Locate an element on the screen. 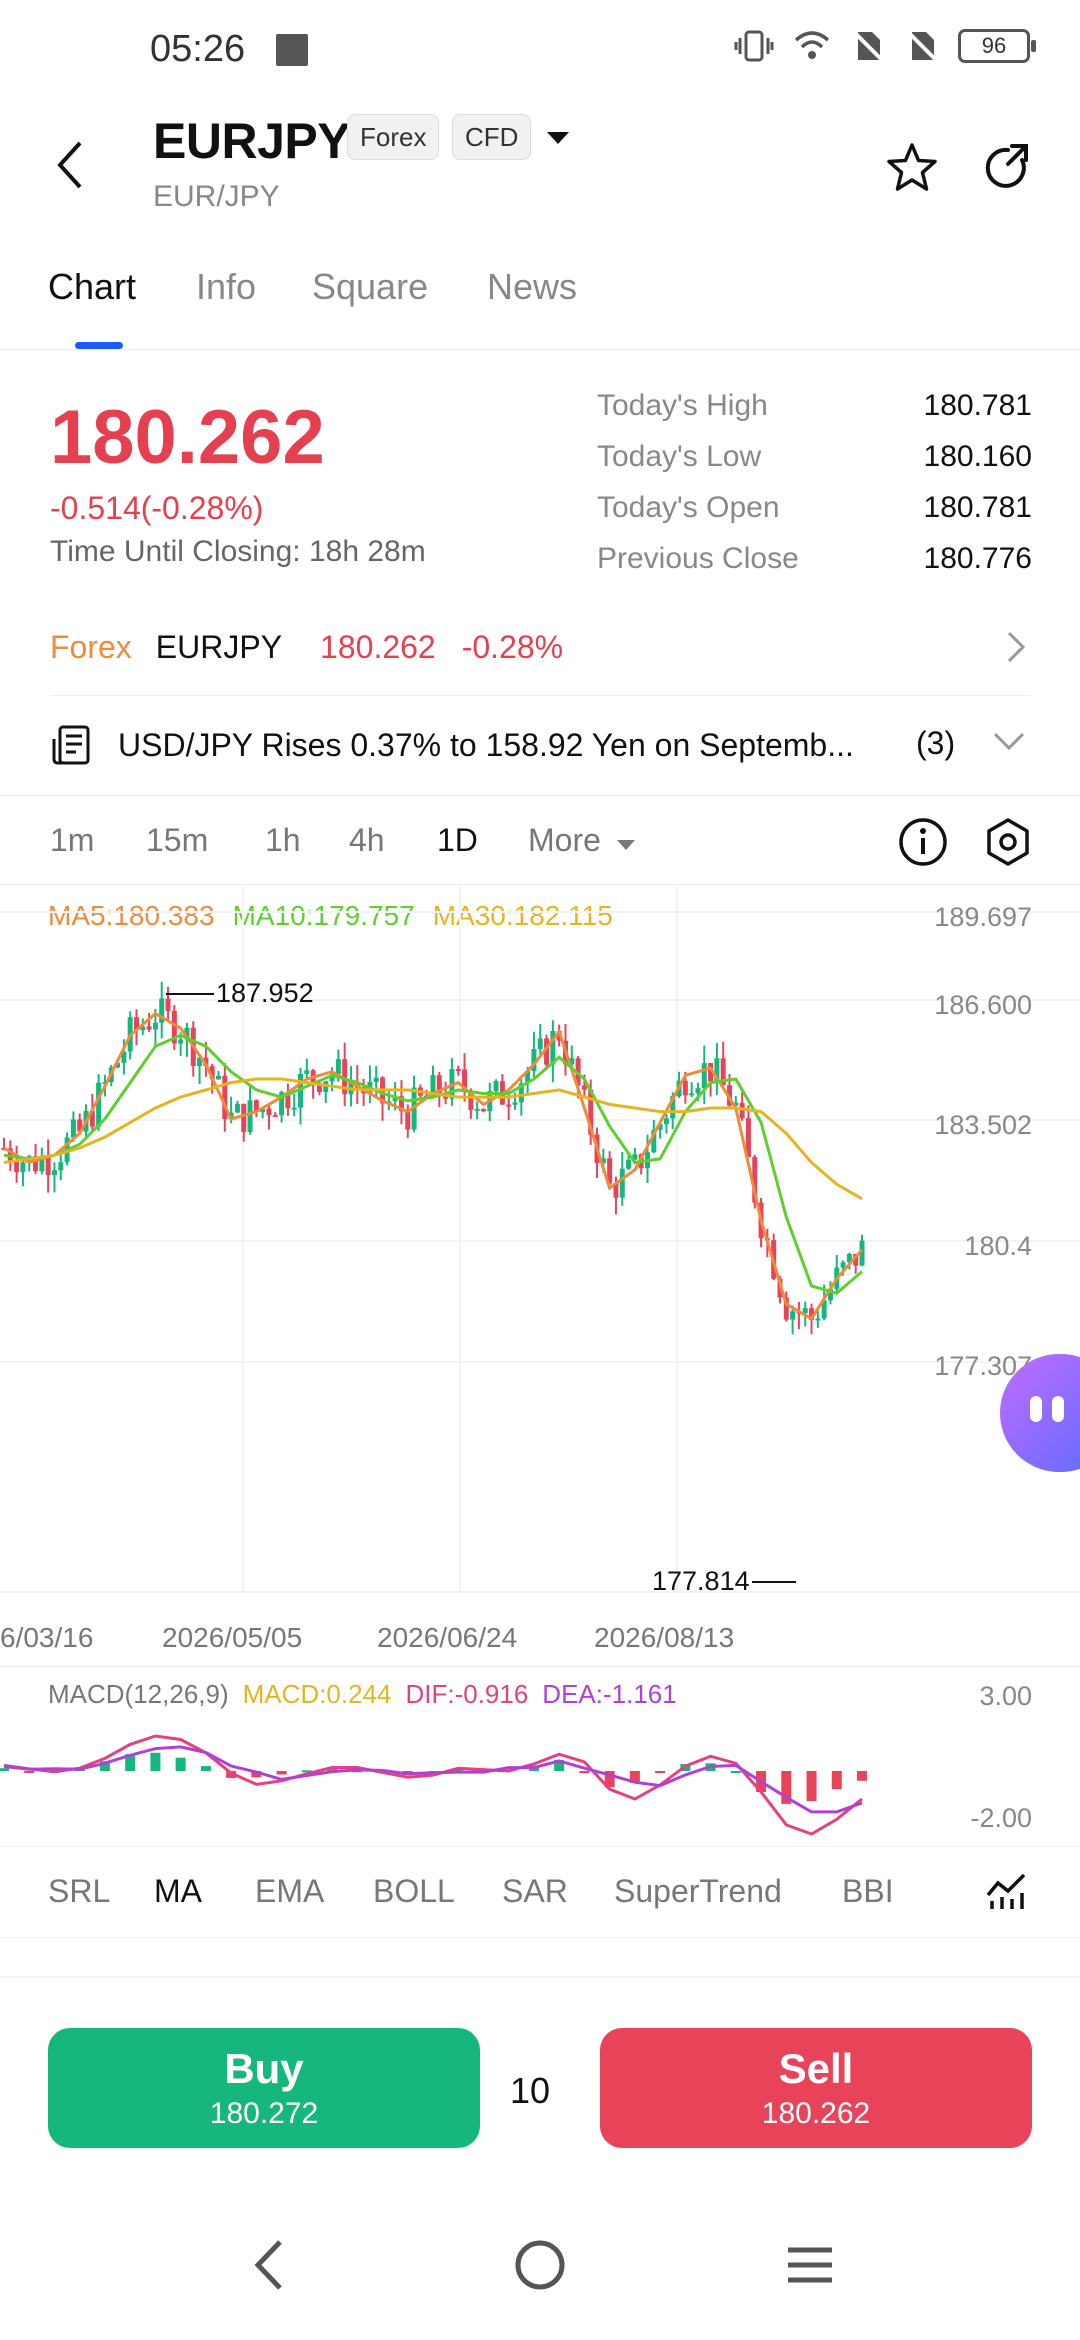 Image resolution: width=1080 pixels, height=2340 pixels. indicator-ema: EMA is located at coordinates (289, 1891).